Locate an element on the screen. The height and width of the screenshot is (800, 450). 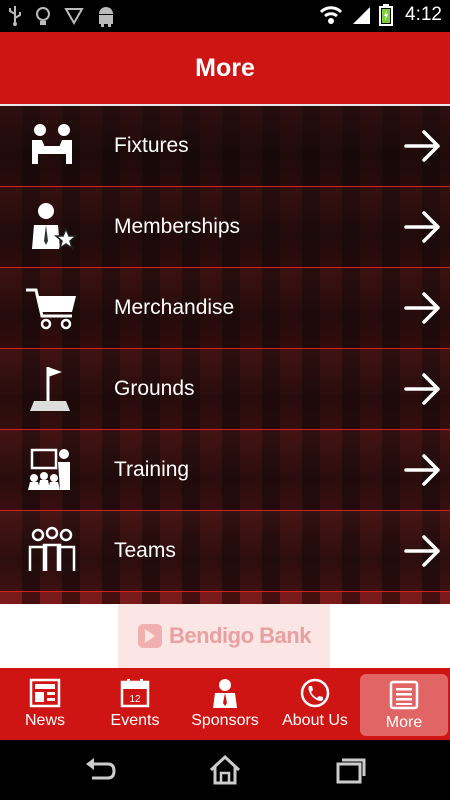
tab-label: Sponsors is located at coordinates (225, 720).